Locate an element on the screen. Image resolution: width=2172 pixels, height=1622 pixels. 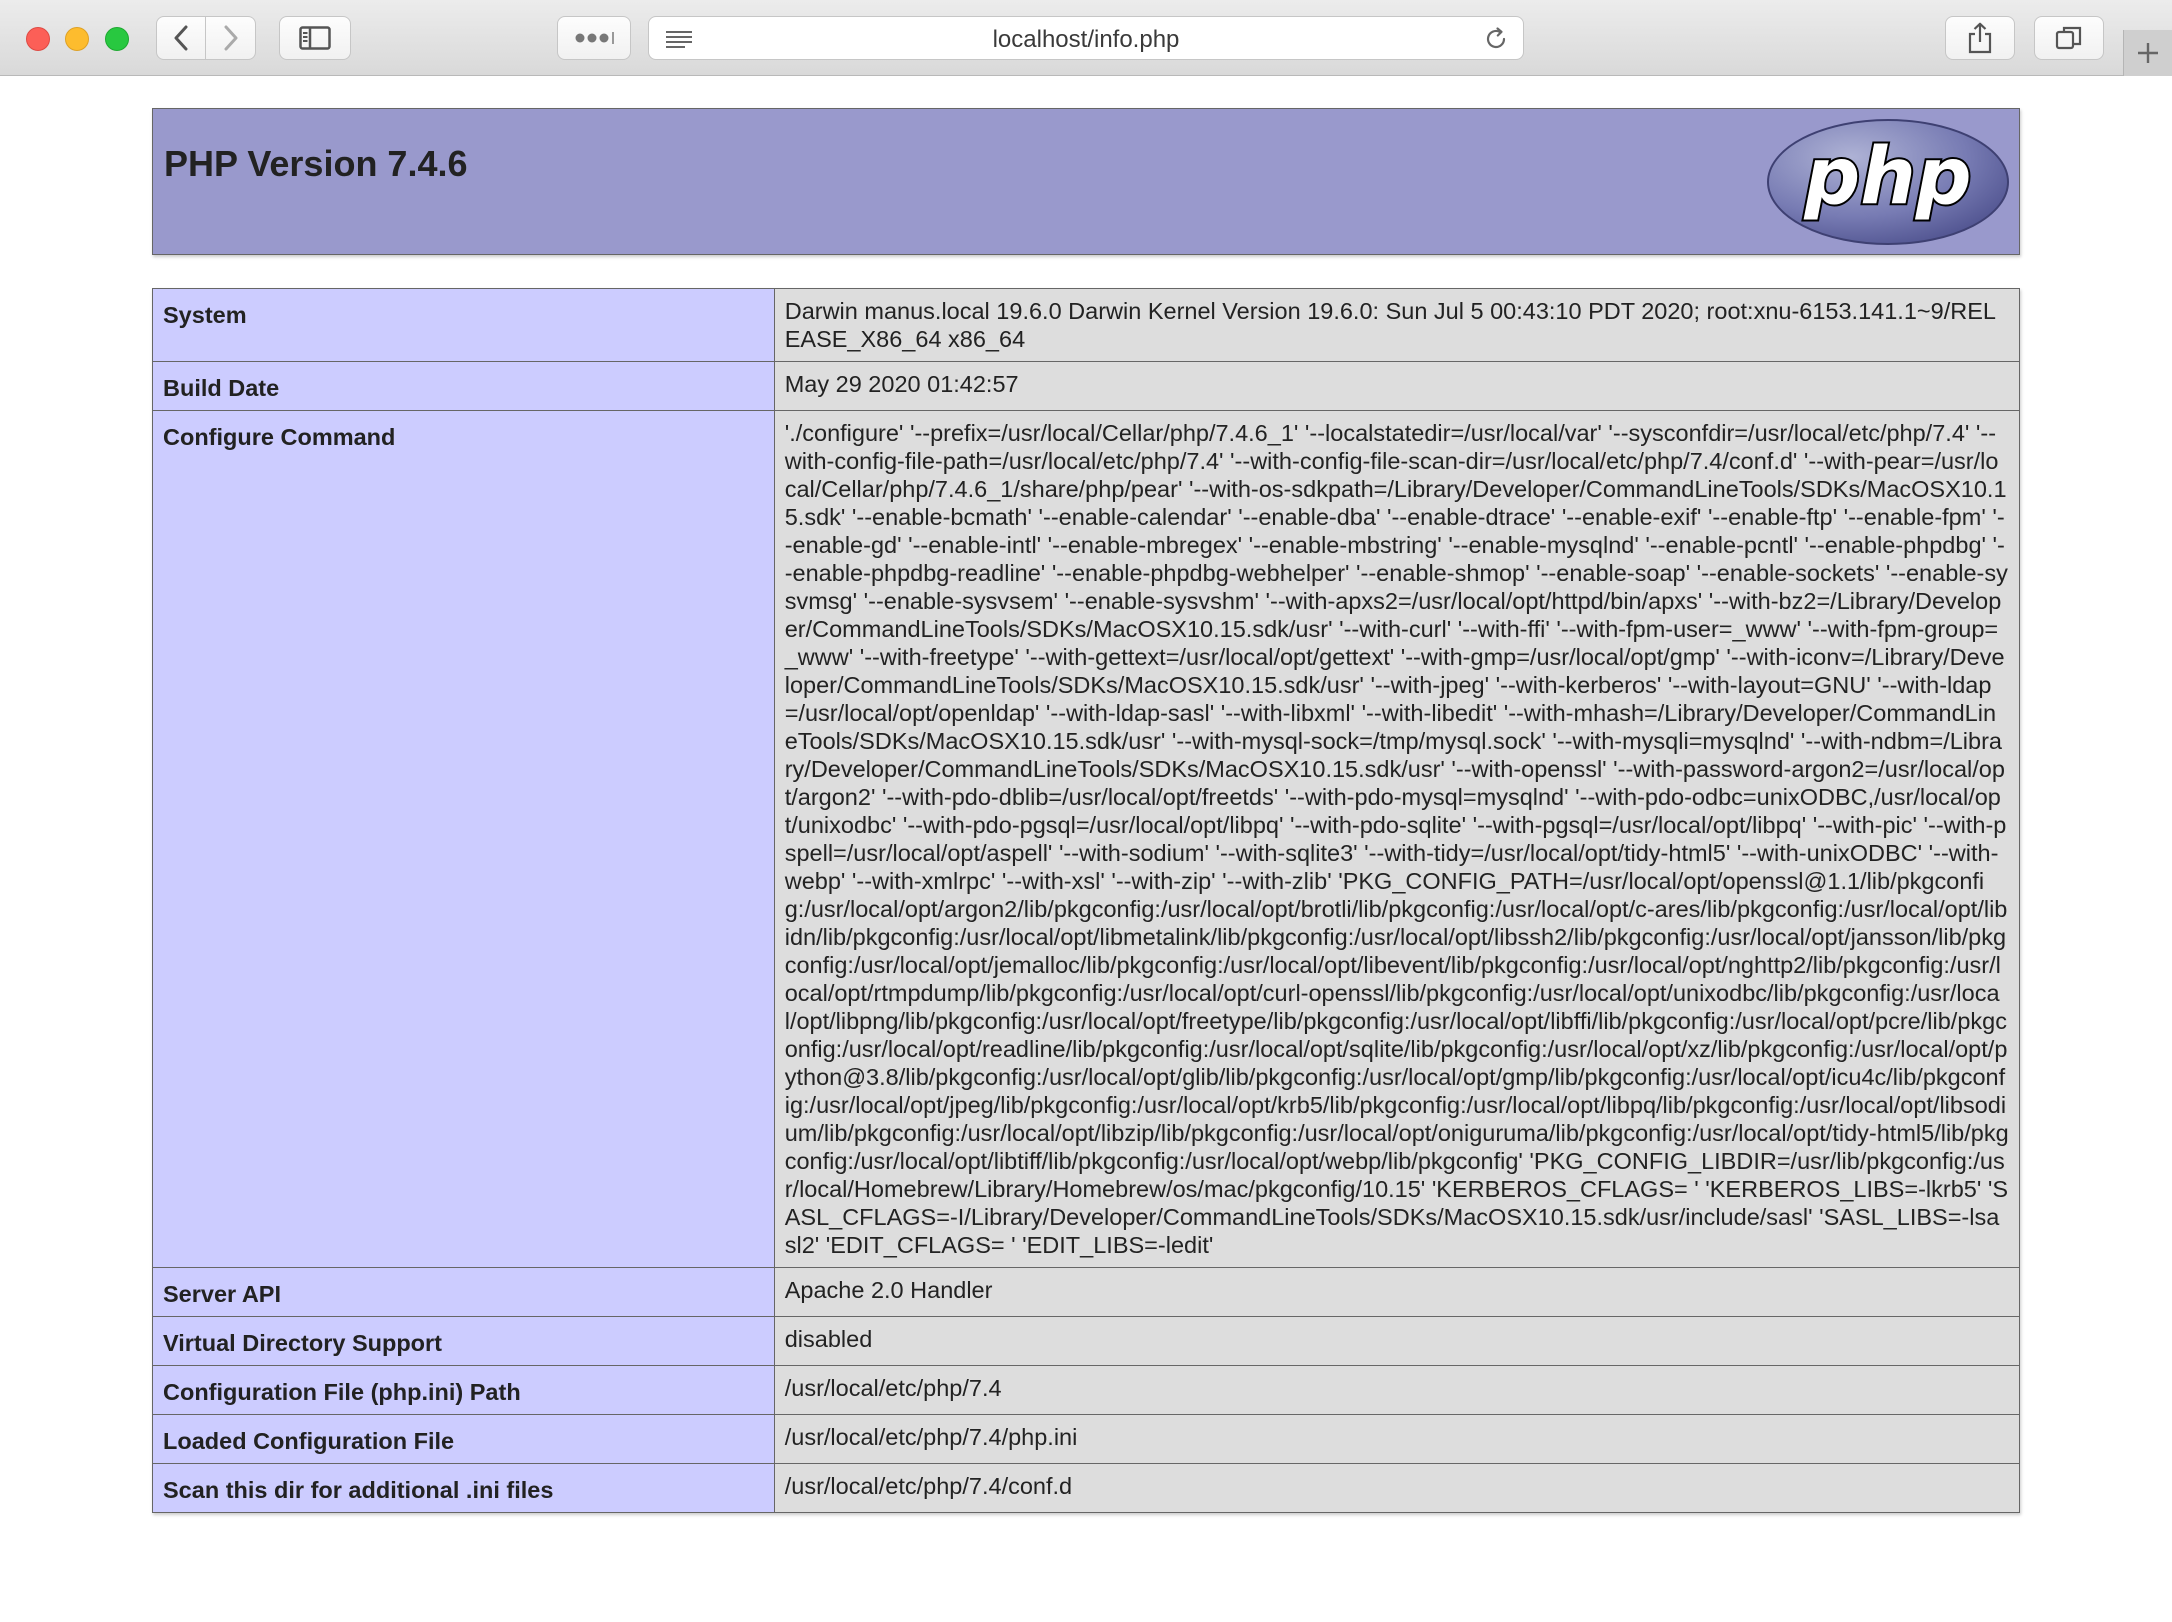
version-header: PHP Version 7.4.6 php is located at coordinates (1086, 181).